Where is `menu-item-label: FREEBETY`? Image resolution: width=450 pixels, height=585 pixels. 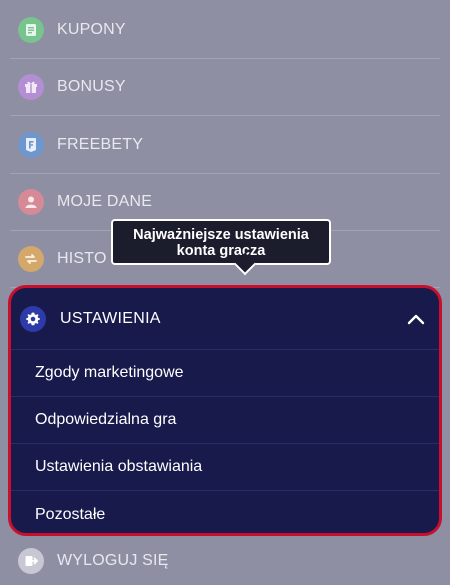
menu-item-label: FREEBETY is located at coordinates (100, 144).